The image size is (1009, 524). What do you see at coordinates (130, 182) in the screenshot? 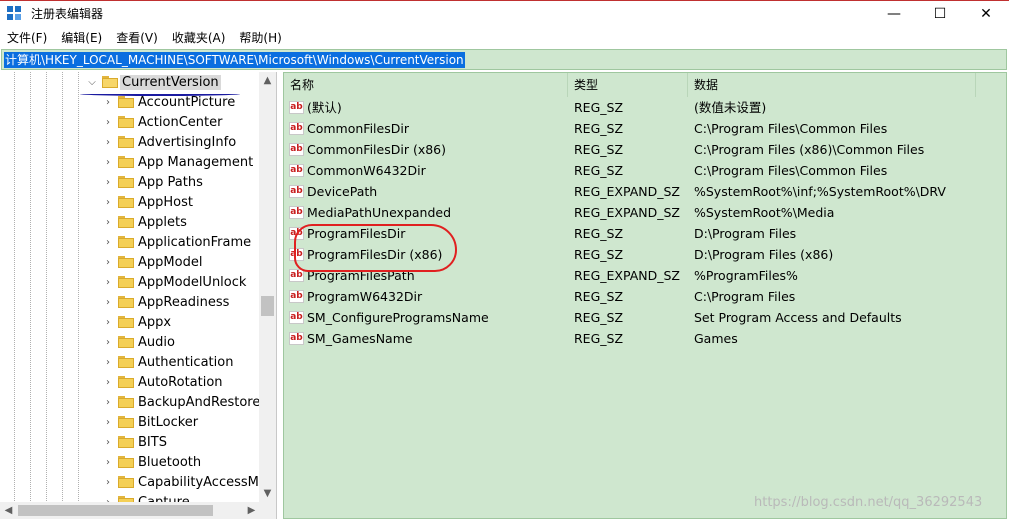
I see `tree-item: › App Paths` at bounding box center [130, 182].